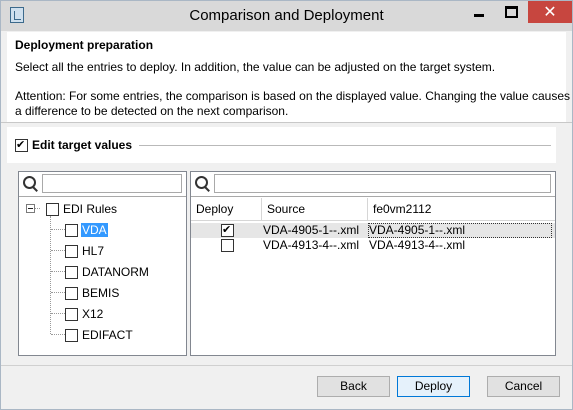 The width and height of the screenshot is (573, 410). I want to click on close-icon: ✕, so click(550, 11).